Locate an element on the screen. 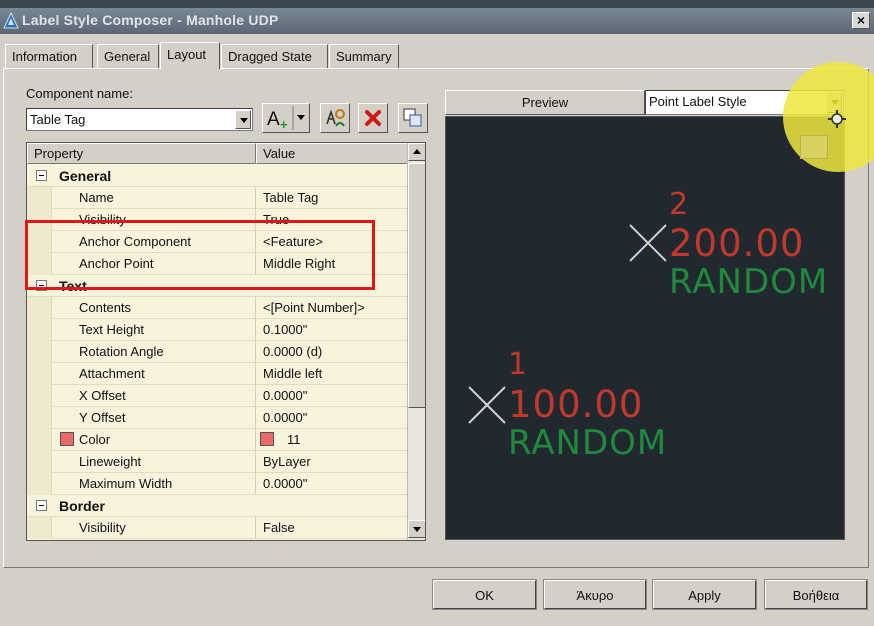 The width and height of the screenshot is (874, 626). property-name: X Offset is located at coordinates (102, 395).